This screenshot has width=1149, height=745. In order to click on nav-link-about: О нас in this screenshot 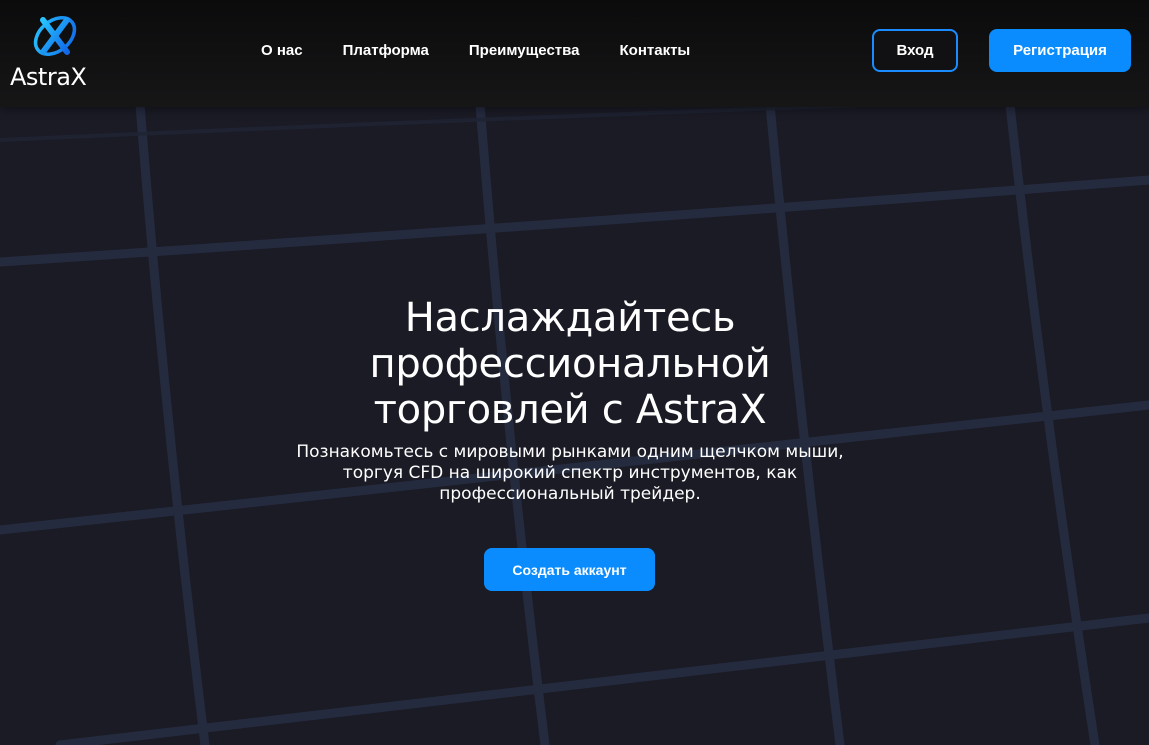, I will do `click(282, 51)`.